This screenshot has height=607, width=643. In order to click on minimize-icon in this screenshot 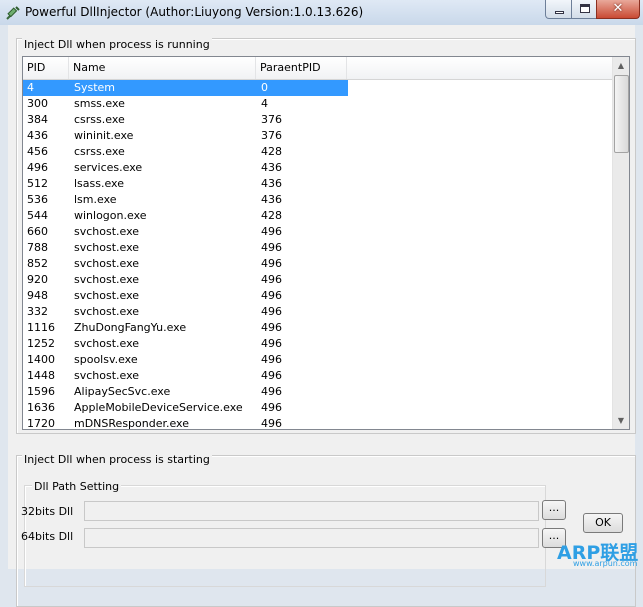, I will do `click(559, 12)`.